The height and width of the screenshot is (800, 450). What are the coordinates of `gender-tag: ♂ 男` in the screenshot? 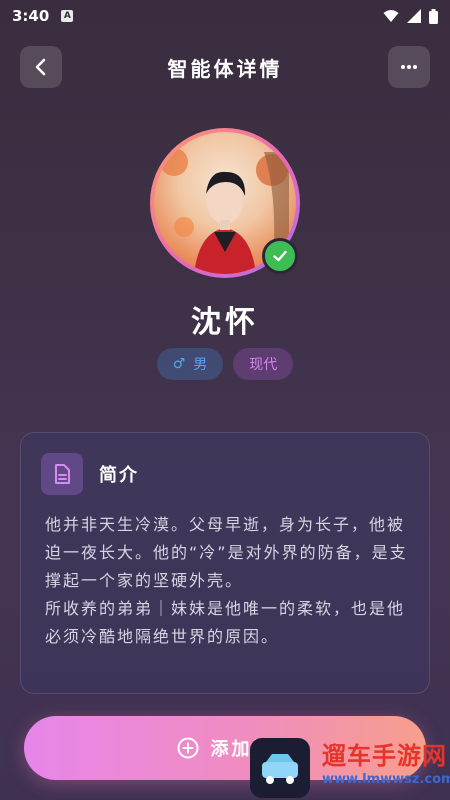 It's located at (190, 364).